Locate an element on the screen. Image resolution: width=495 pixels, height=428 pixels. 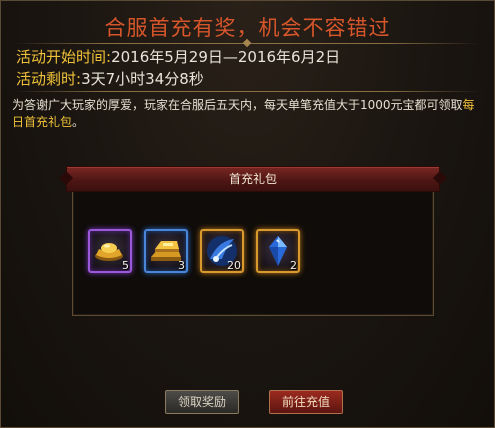
title-divider is located at coordinates (247, 43).